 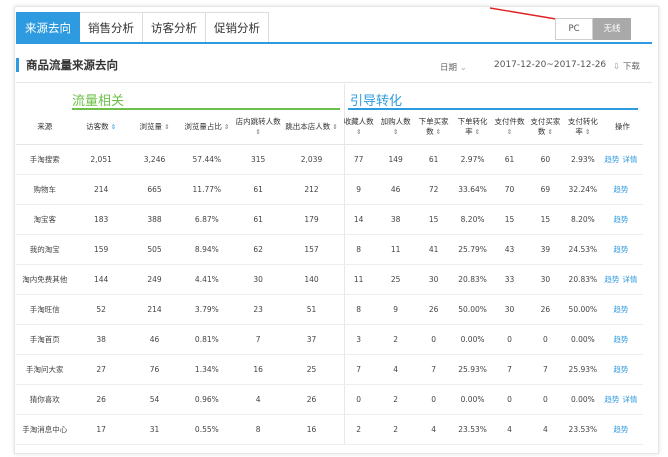 What do you see at coordinates (45, 309) in the screenshot?
I see `source-name: 手淘旺信` at bounding box center [45, 309].